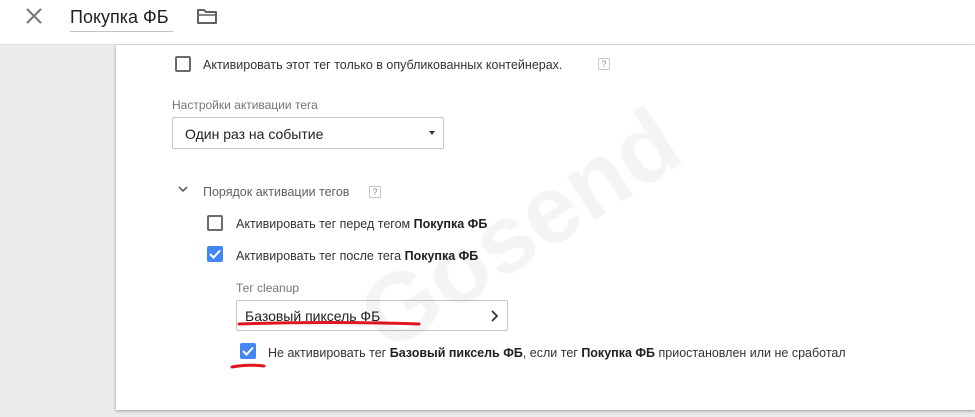 The width and height of the screenshot is (975, 417). Describe the element at coordinates (34, 16) in the screenshot. I see `close-icon` at that location.